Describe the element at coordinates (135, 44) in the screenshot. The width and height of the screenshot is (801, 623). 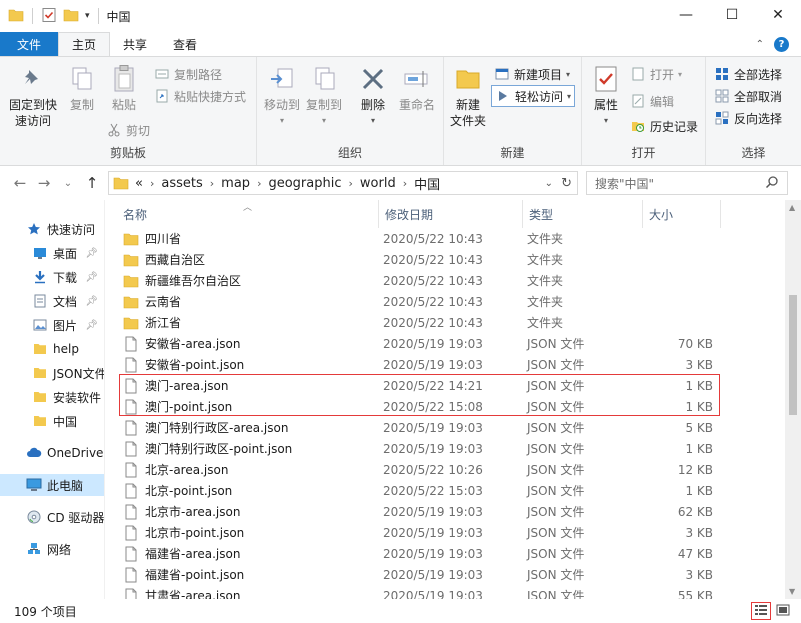
I see `tab-share: 共享` at that location.